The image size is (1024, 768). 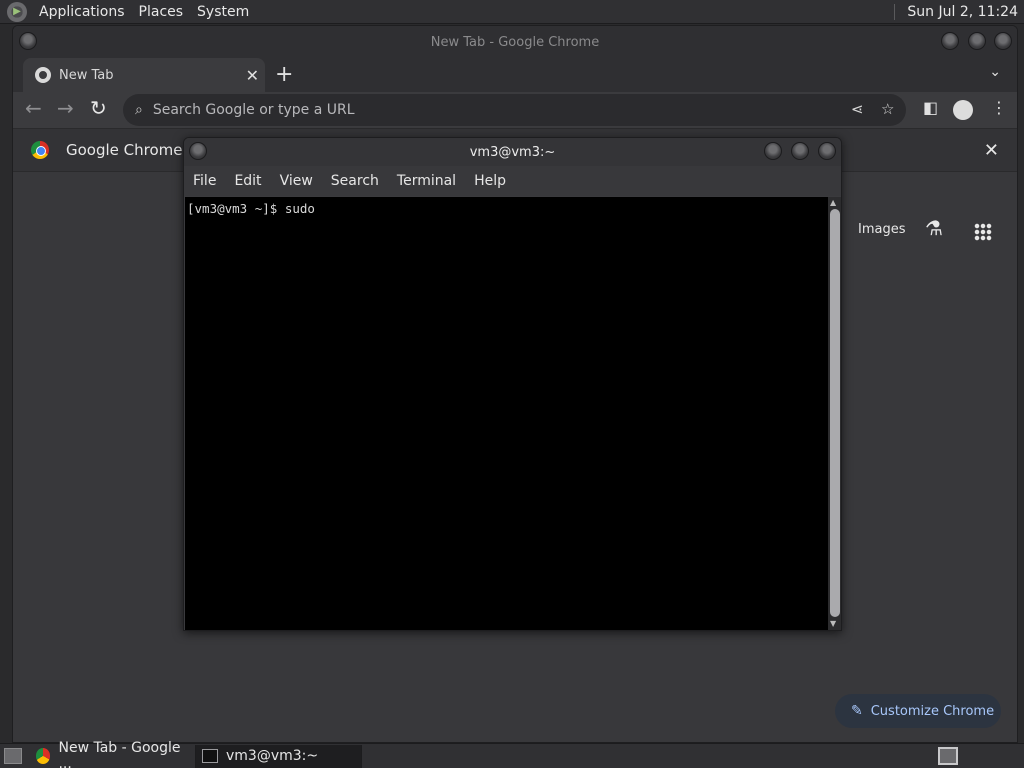 I want to click on search-icon: ⌕, so click(x=139, y=110).